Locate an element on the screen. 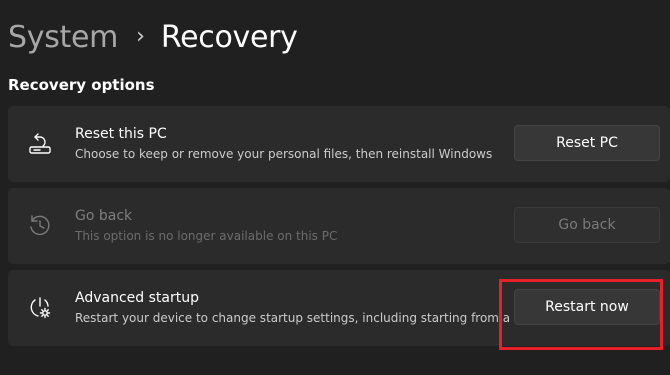 The image size is (670, 375). reset-this-pc-title: Reset this PC is located at coordinates (121, 134).